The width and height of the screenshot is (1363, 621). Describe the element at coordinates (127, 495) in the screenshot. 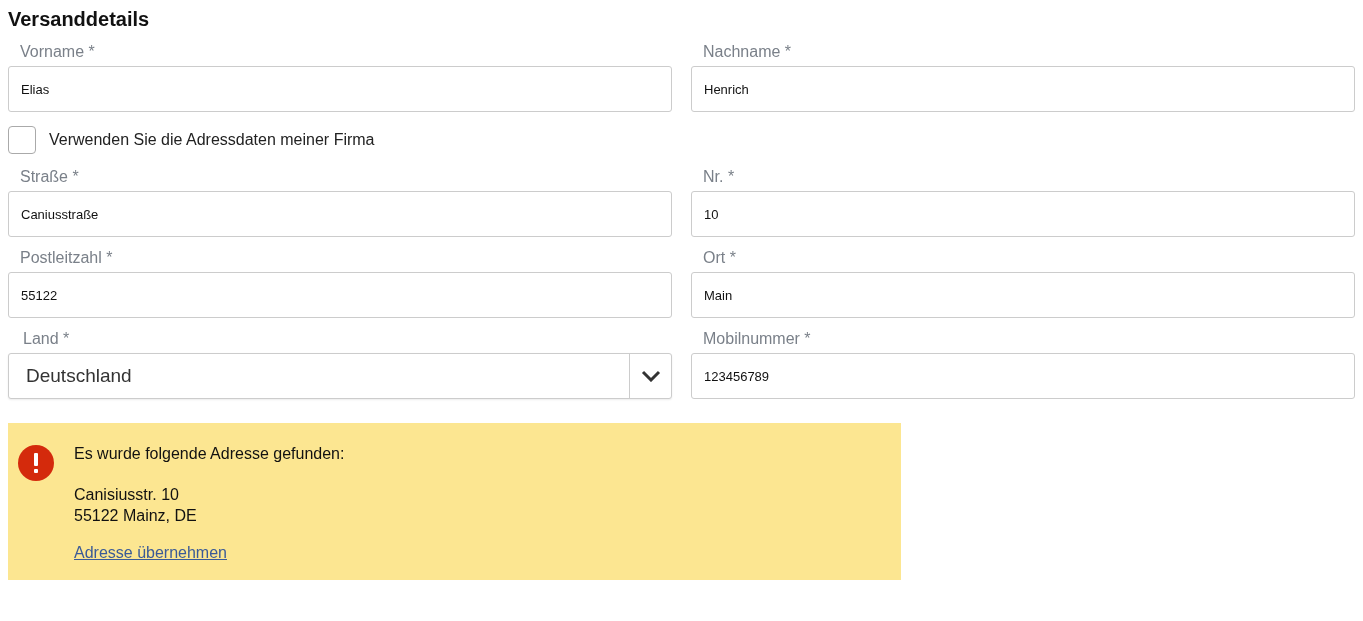

I see `address-line: Canisiusstr. 10` at that location.